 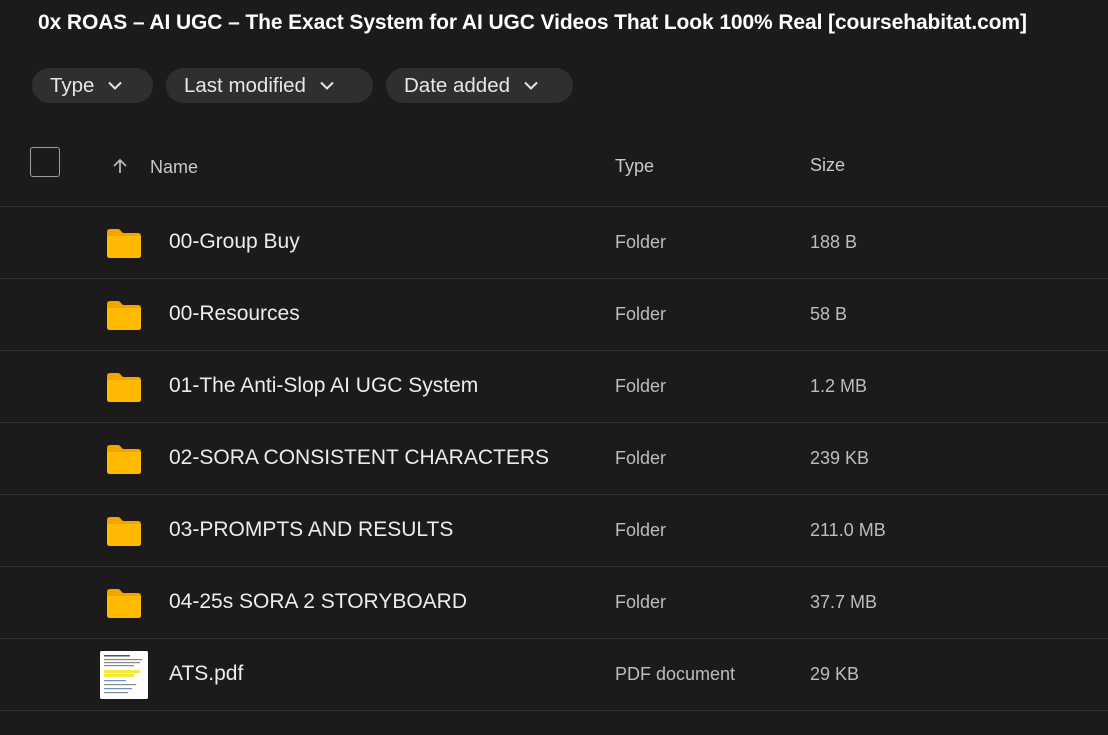 I want to click on filter-date-added-label: Date added, so click(x=457, y=85).